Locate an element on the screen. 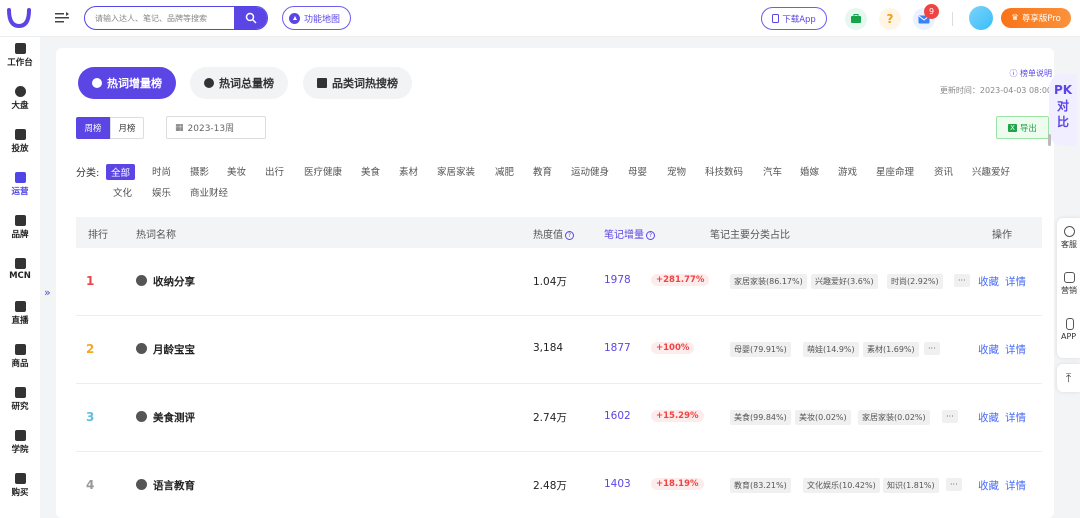 This screenshot has height=518, width=1080. help-icon: ? is located at coordinates (890, 19).